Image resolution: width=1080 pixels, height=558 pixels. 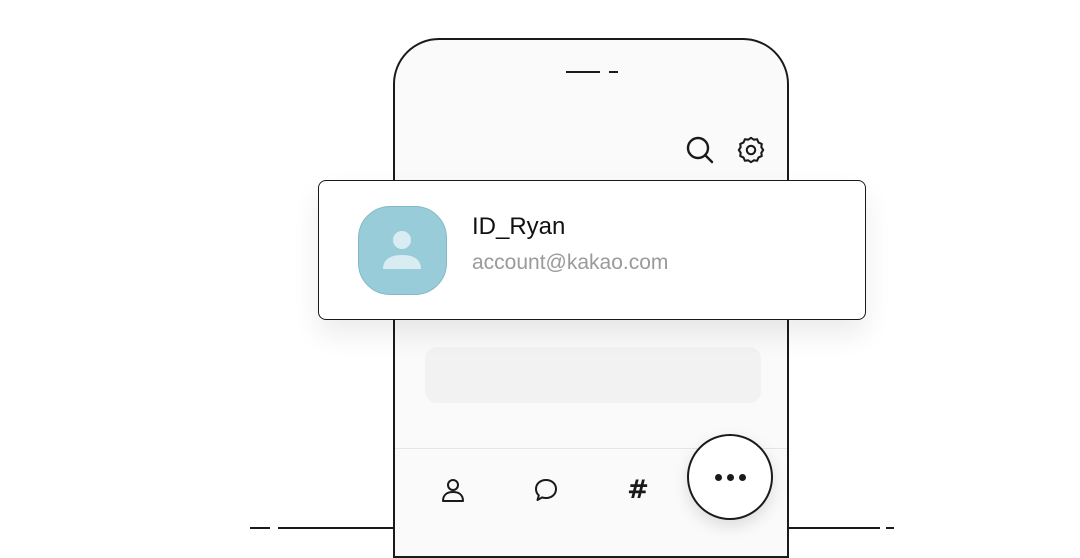 I want to click on phone-notch-dot, so click(x=613, y=72).